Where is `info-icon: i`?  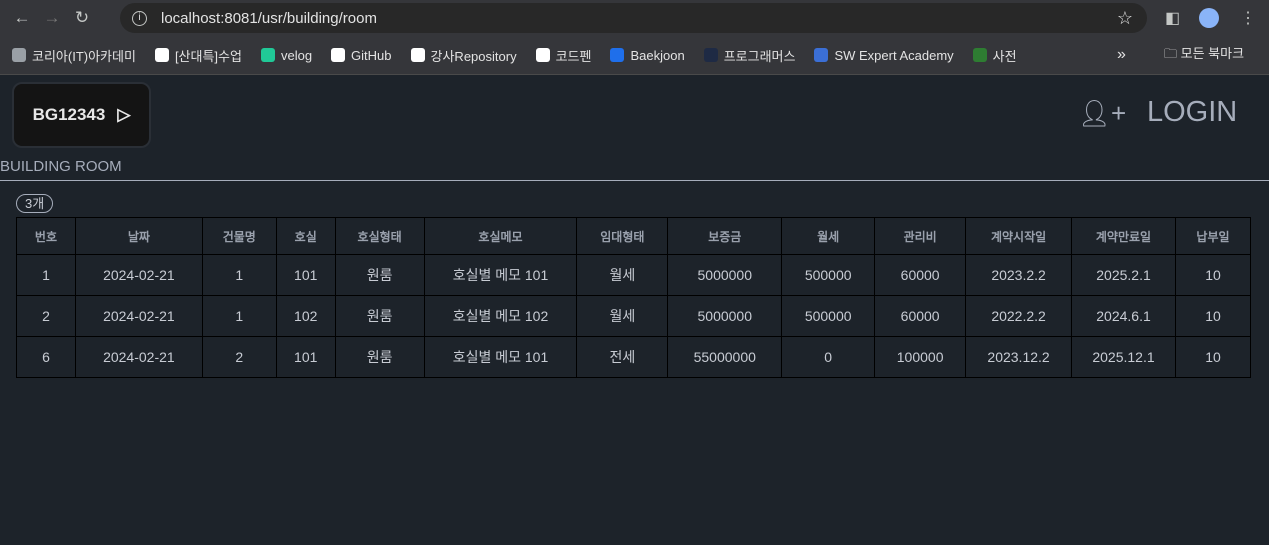
info-icon: i is located at coordinates (139, 18).